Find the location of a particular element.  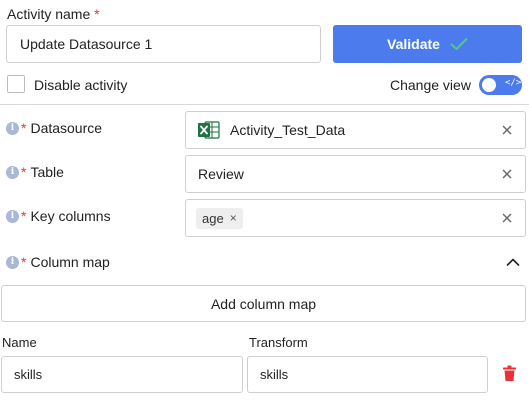

key-columns-label: i * Key columns is located at coordinates (58, 216).